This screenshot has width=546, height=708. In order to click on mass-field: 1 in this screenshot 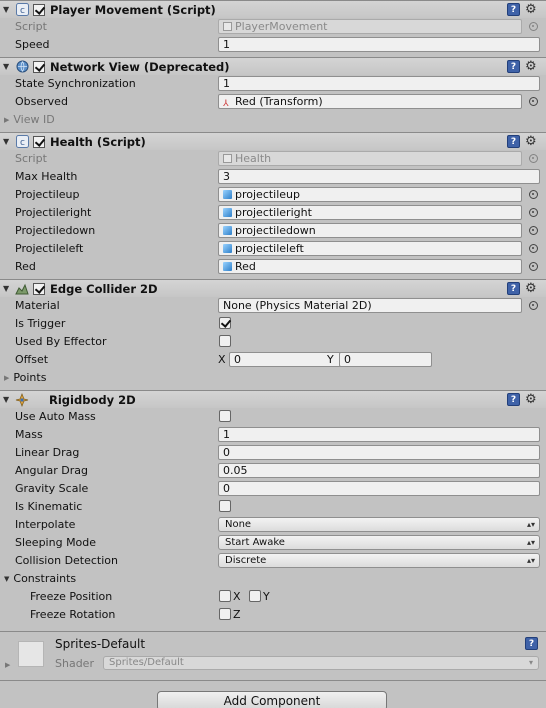, I will do `click(379, 434)`.